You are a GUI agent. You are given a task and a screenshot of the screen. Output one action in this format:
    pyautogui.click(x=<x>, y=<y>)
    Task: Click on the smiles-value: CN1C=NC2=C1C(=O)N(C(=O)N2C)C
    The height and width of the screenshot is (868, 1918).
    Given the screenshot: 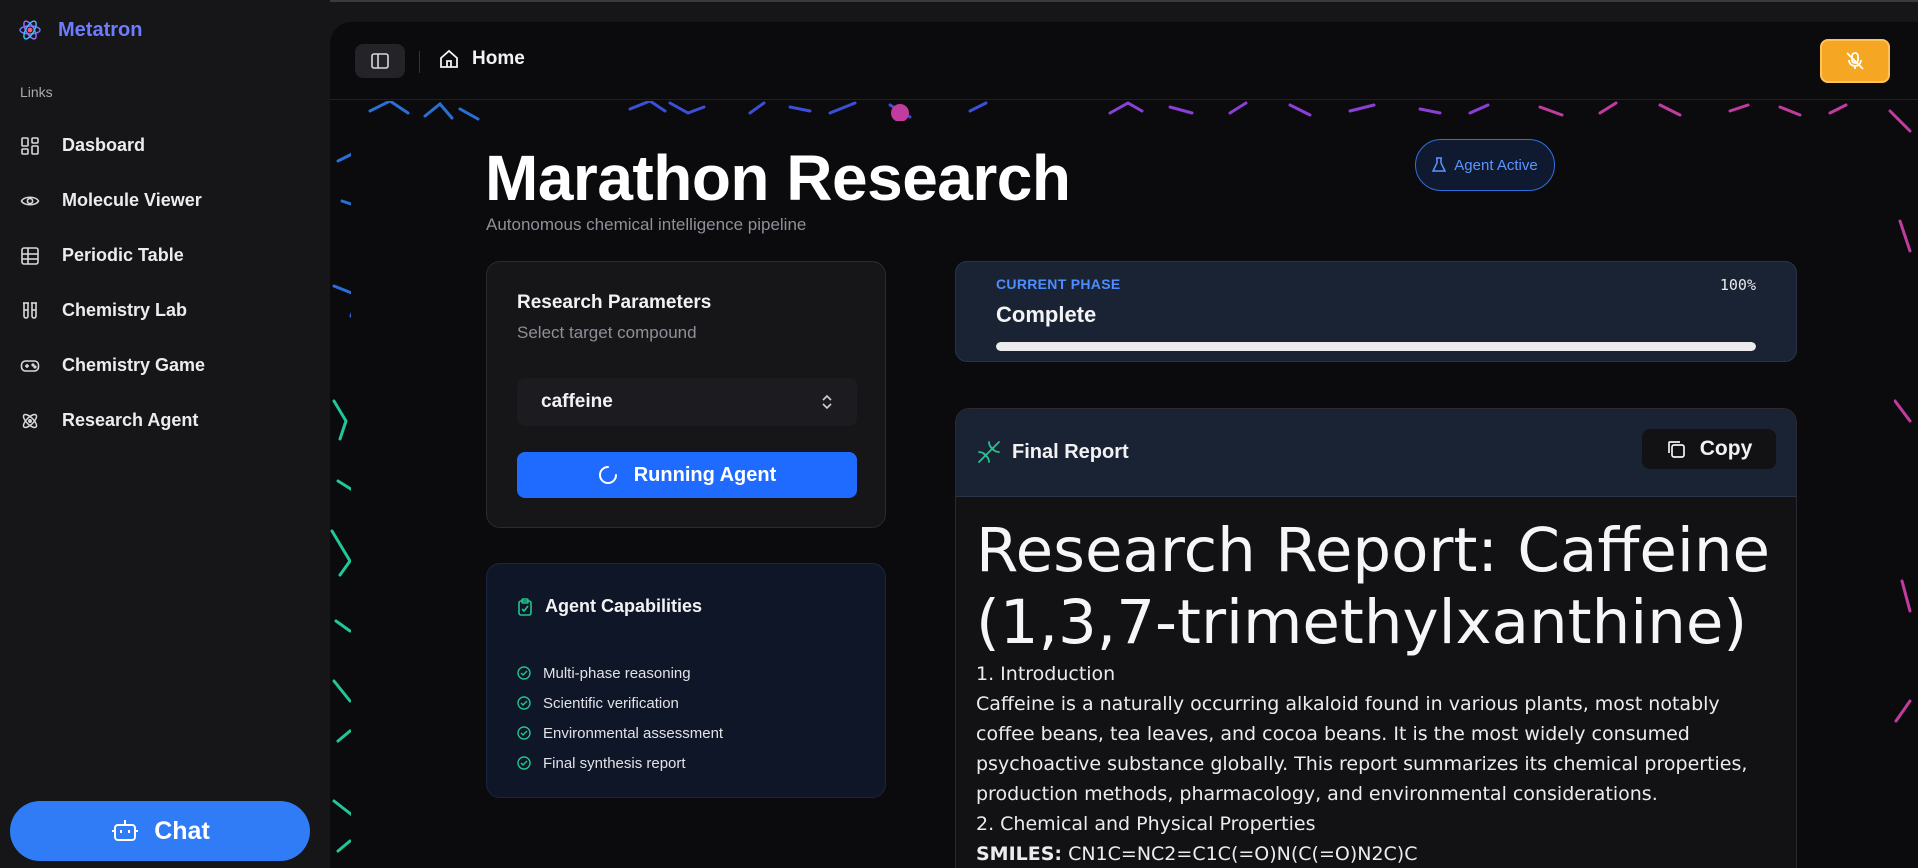 What is the action you would take?
    pyautogui.click(x=1243, y=854)
    